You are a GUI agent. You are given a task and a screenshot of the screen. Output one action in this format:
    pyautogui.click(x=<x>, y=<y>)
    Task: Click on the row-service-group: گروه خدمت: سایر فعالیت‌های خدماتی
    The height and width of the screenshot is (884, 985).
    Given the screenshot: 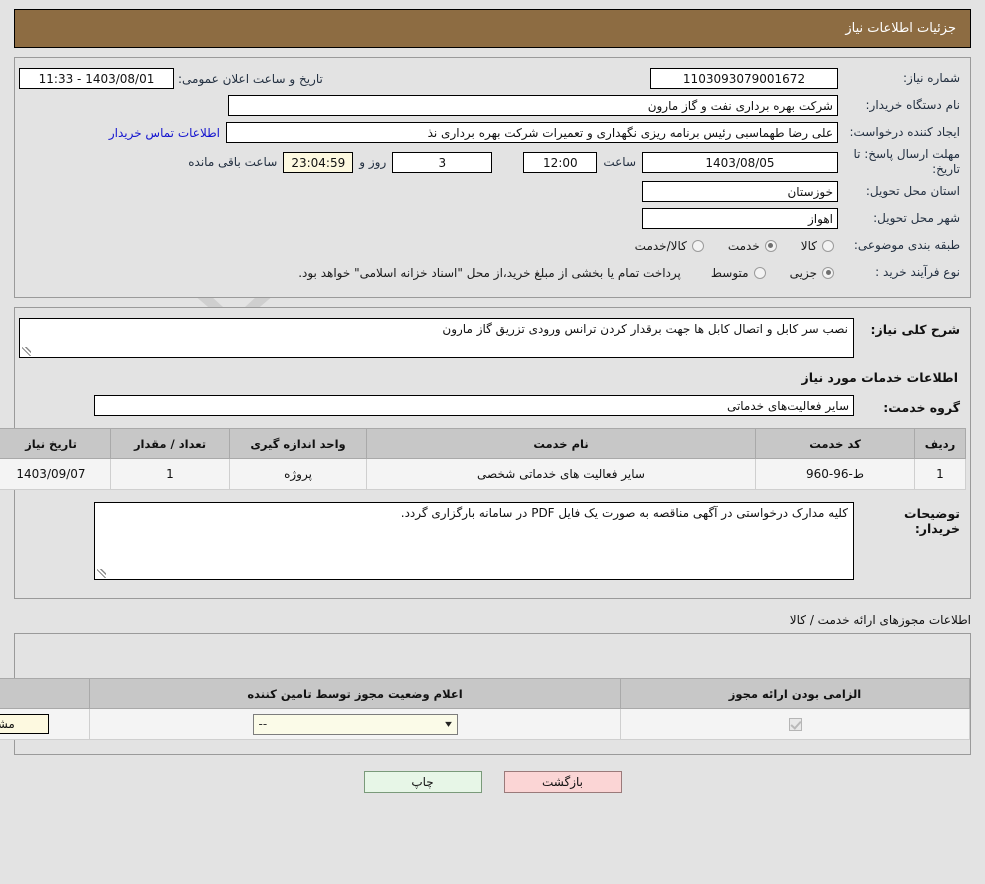 What is the action you would take?
    pyautogui.click(x=492, y=405)
    